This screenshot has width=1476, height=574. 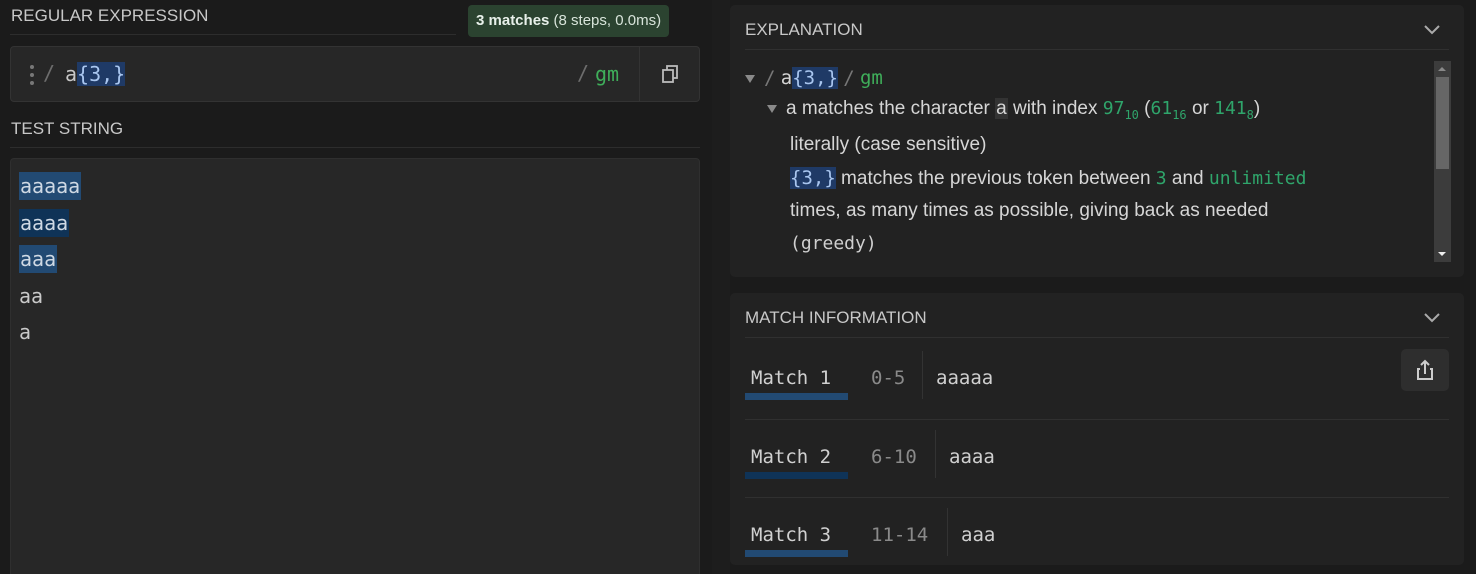 I want to click on regex-flags: gm, so click(x=607, y=74).